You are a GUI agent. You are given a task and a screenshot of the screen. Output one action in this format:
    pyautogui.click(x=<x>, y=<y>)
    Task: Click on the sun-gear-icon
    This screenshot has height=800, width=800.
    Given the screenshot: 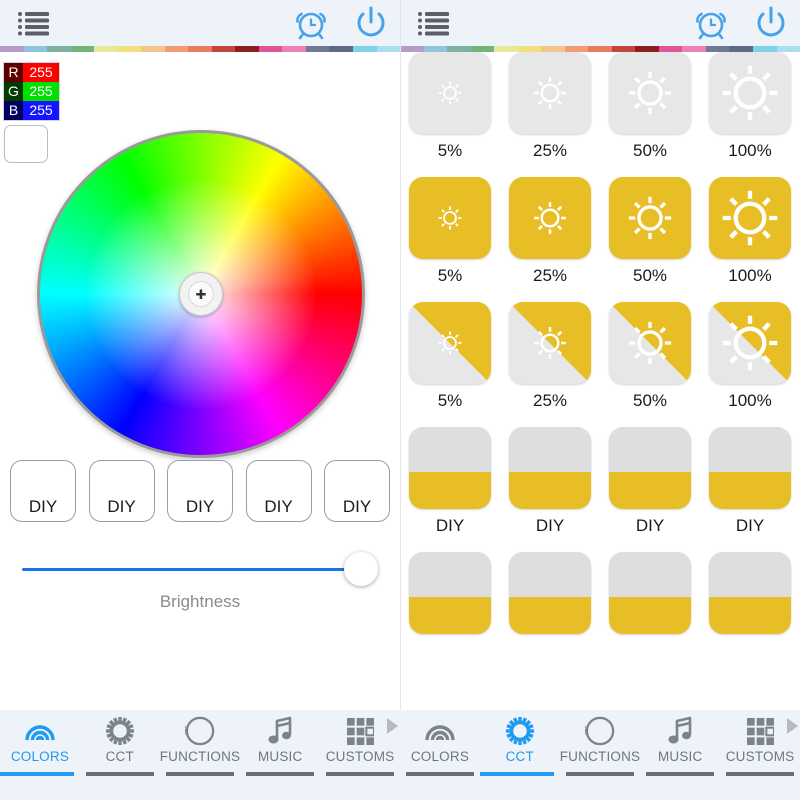 What is the action you would take?
    pyautogui.click(x=120, y=731)
    